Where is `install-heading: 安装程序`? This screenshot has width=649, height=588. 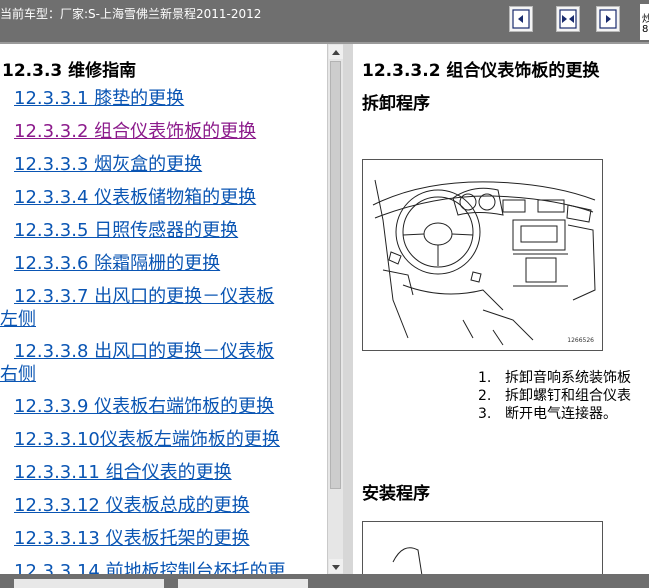
install-heading: 安装程序 is located at coordinates (396, 494).